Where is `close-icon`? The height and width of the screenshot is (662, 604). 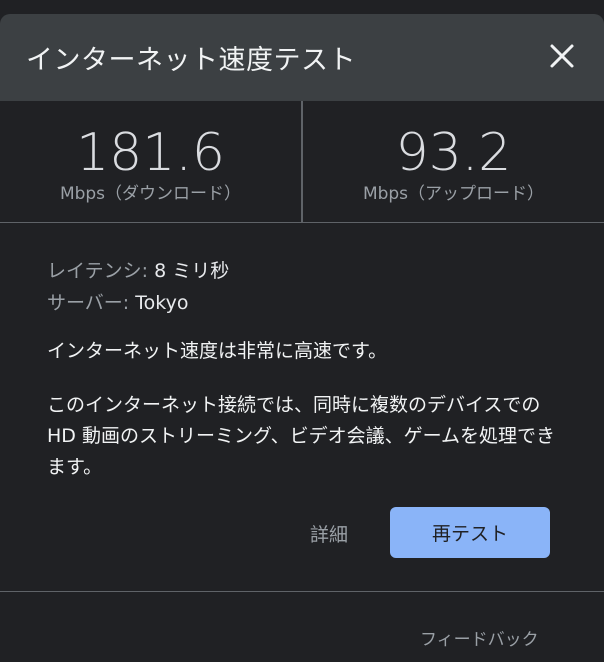 close-icon is located at coordinates (562, 56).